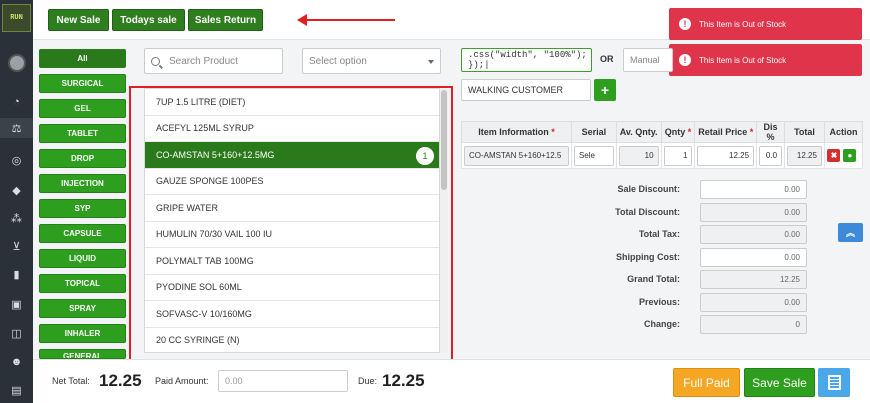  Describe the element at coordinates (16, 274) in the screenshot. I see `bar-chart-icon: ▮` at that location.